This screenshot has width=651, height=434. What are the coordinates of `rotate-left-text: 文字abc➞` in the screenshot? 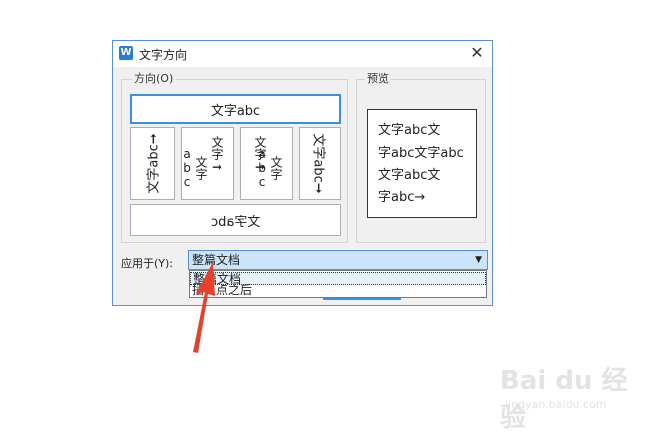 It's located at (155, 163).